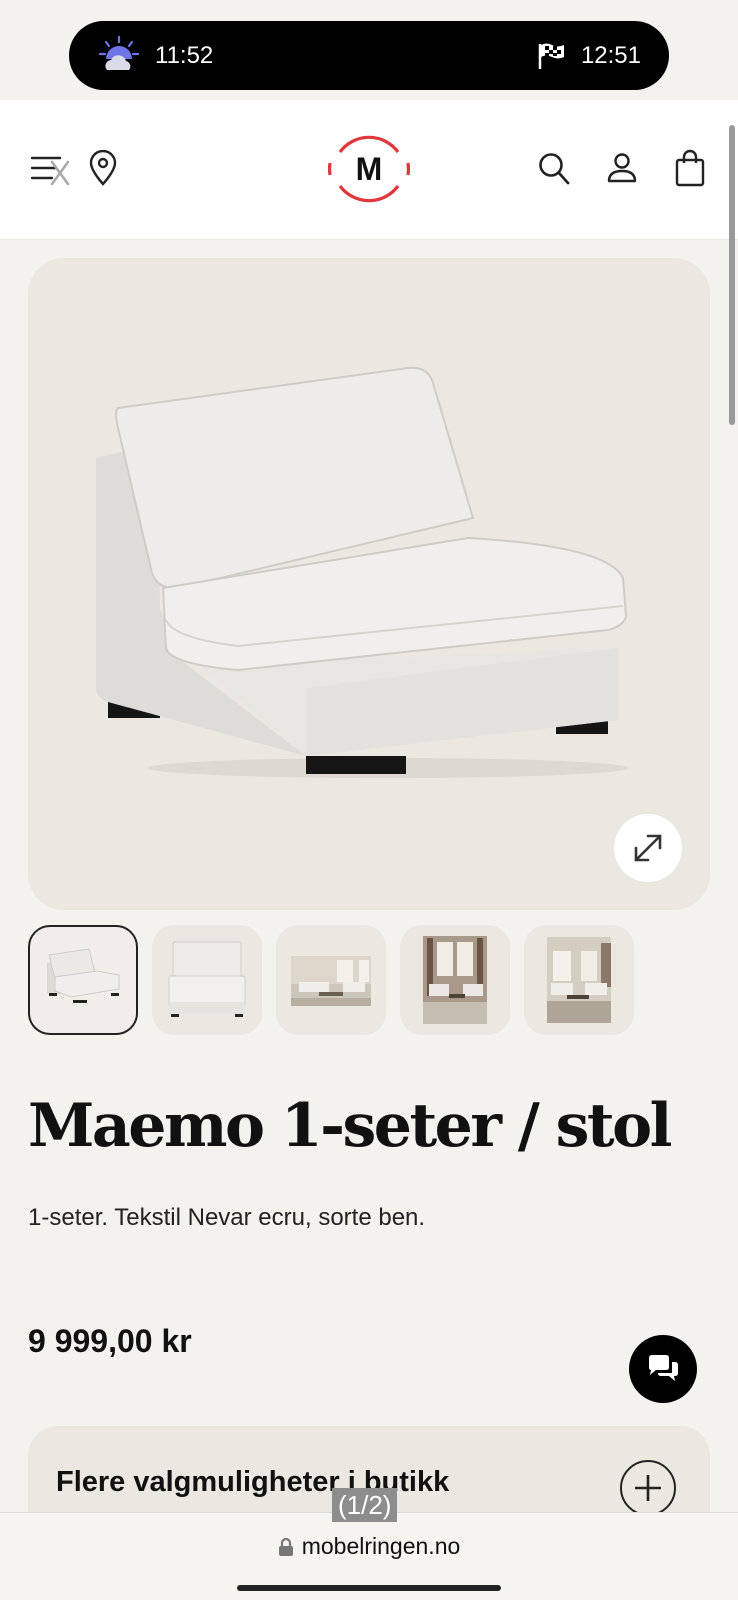  I want to click on checkered-flag-icon, so click(552, 56).